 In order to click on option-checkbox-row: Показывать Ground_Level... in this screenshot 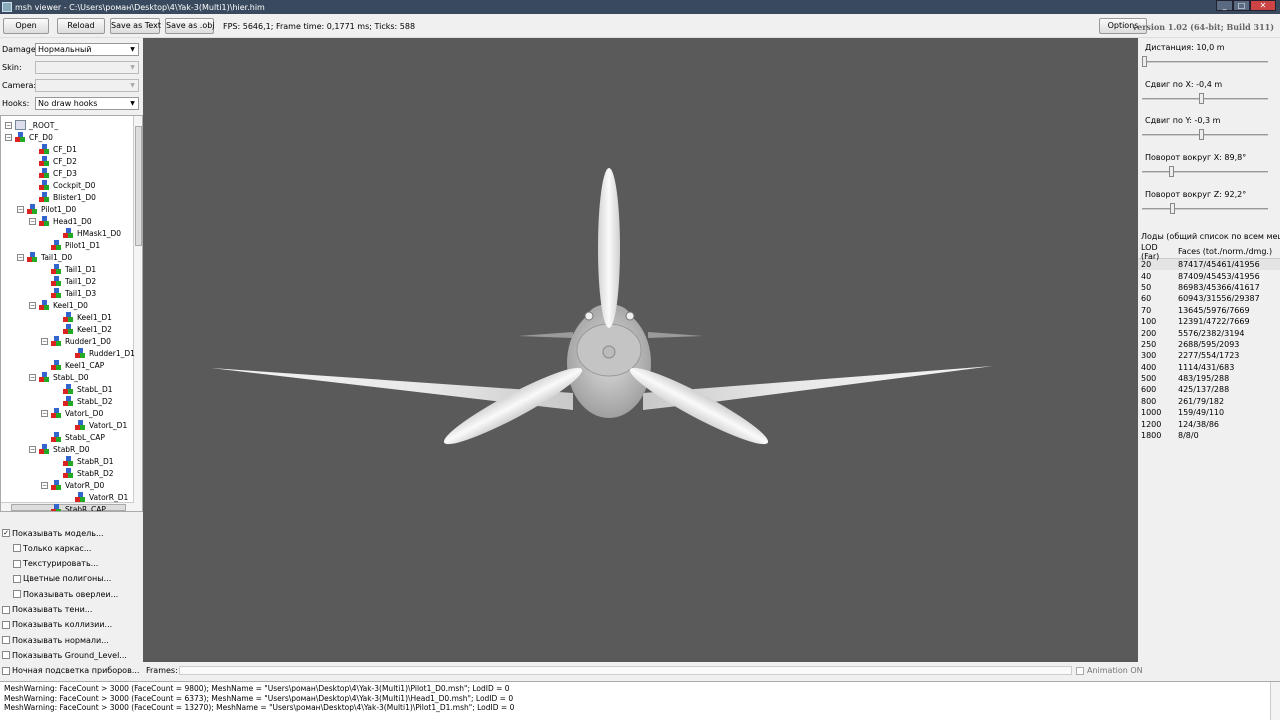, I will do `click(64, 655)`.